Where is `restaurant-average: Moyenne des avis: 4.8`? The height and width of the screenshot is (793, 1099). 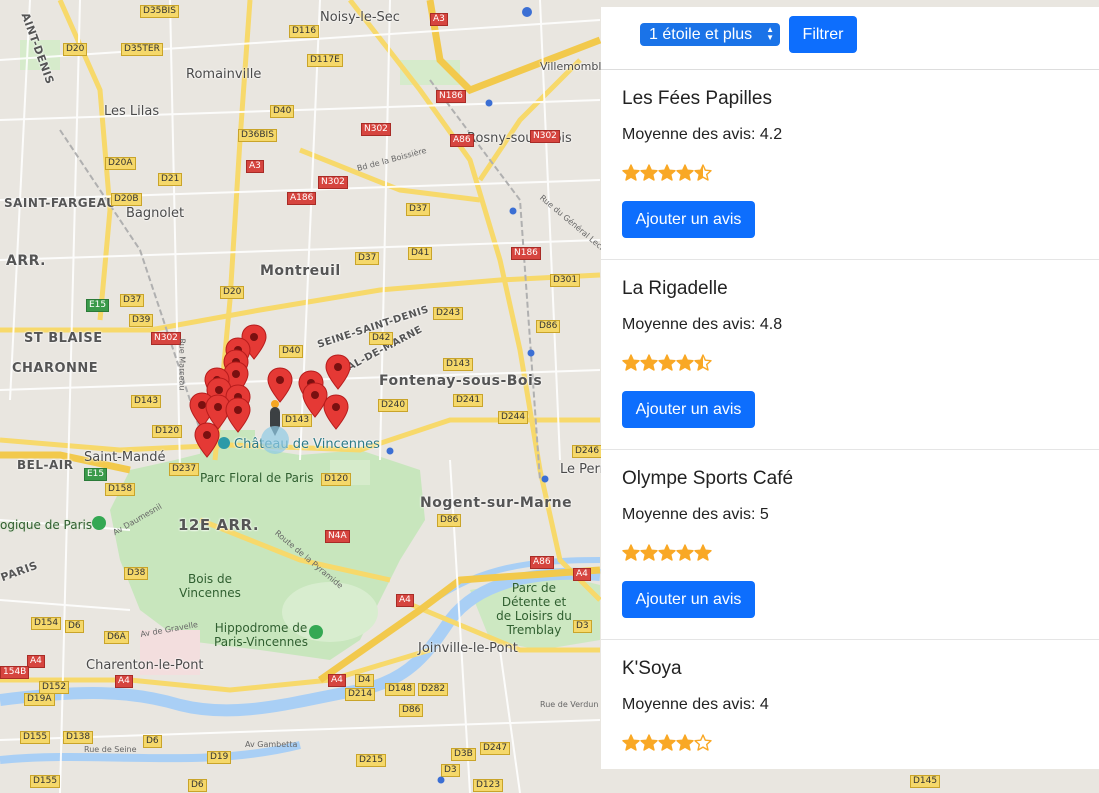 restaurant-average: Moyenne des avis: 4.8 is located at coordinates (702, 324).